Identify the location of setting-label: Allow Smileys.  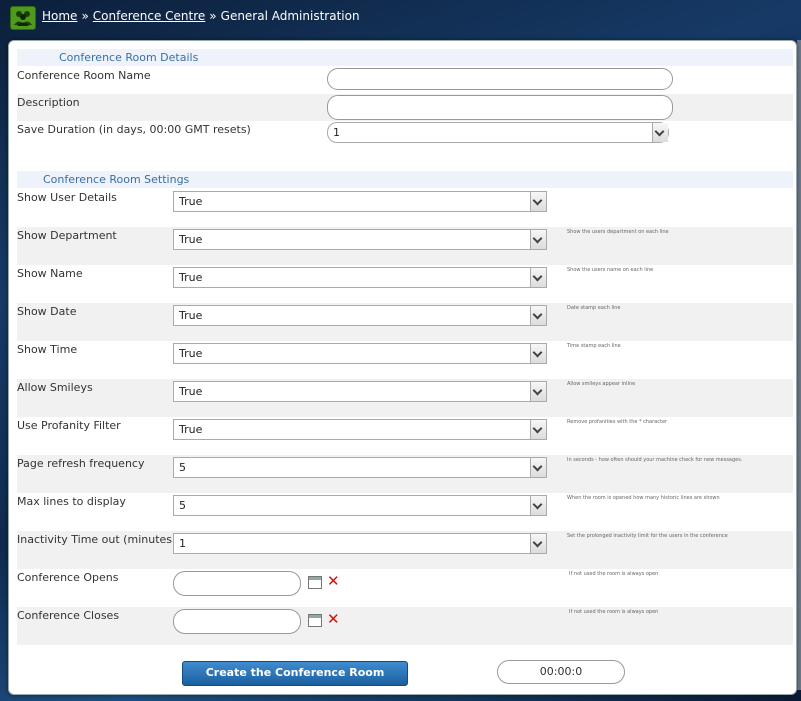
(55, 387).